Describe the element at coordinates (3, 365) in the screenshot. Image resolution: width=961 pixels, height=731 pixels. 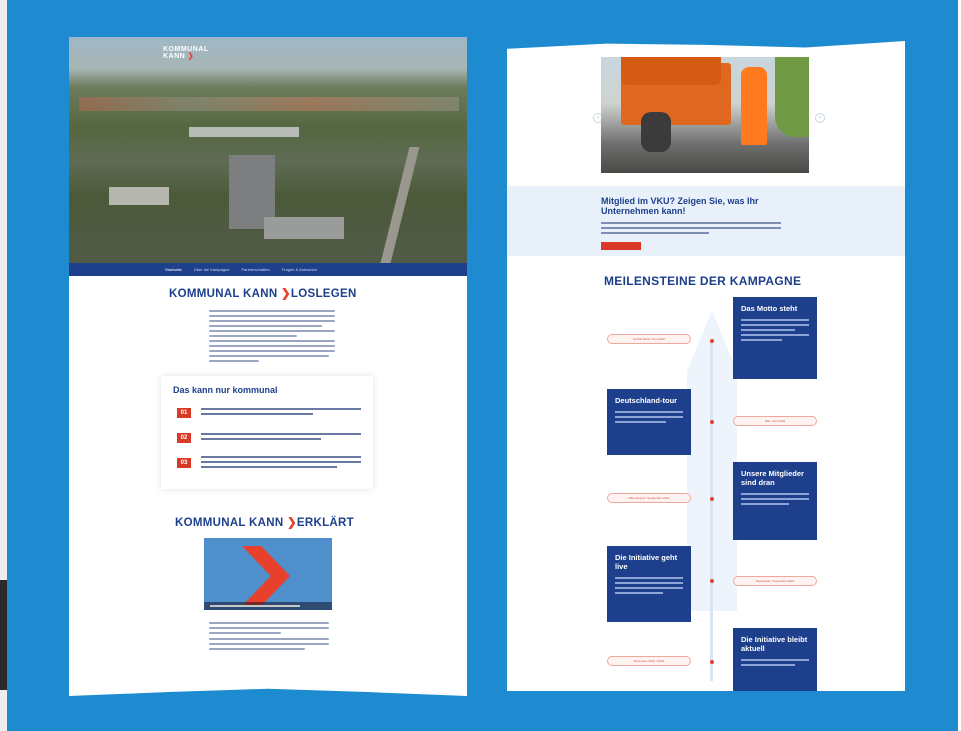
I see `background-edge` at that location.